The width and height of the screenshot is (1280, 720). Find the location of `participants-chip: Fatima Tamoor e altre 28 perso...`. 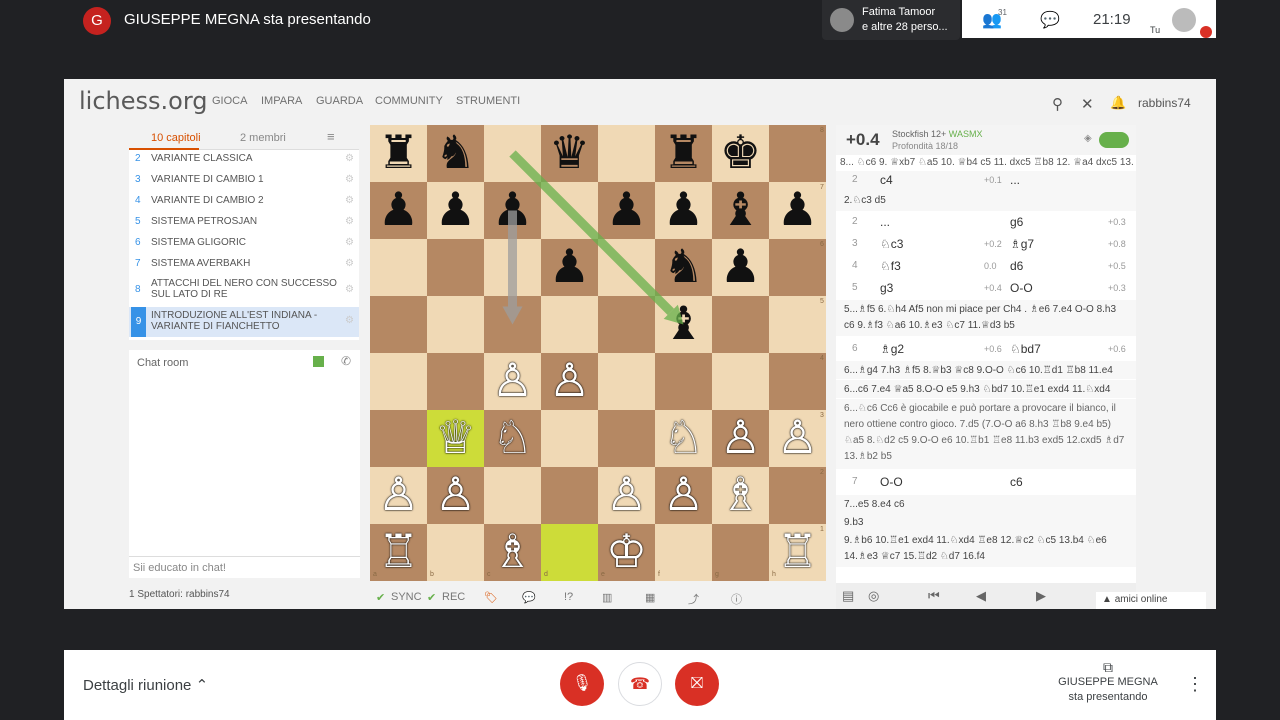

participants-chip: Fatima Tamoor e altre 28 perso... is located at coordinates (891, 20).